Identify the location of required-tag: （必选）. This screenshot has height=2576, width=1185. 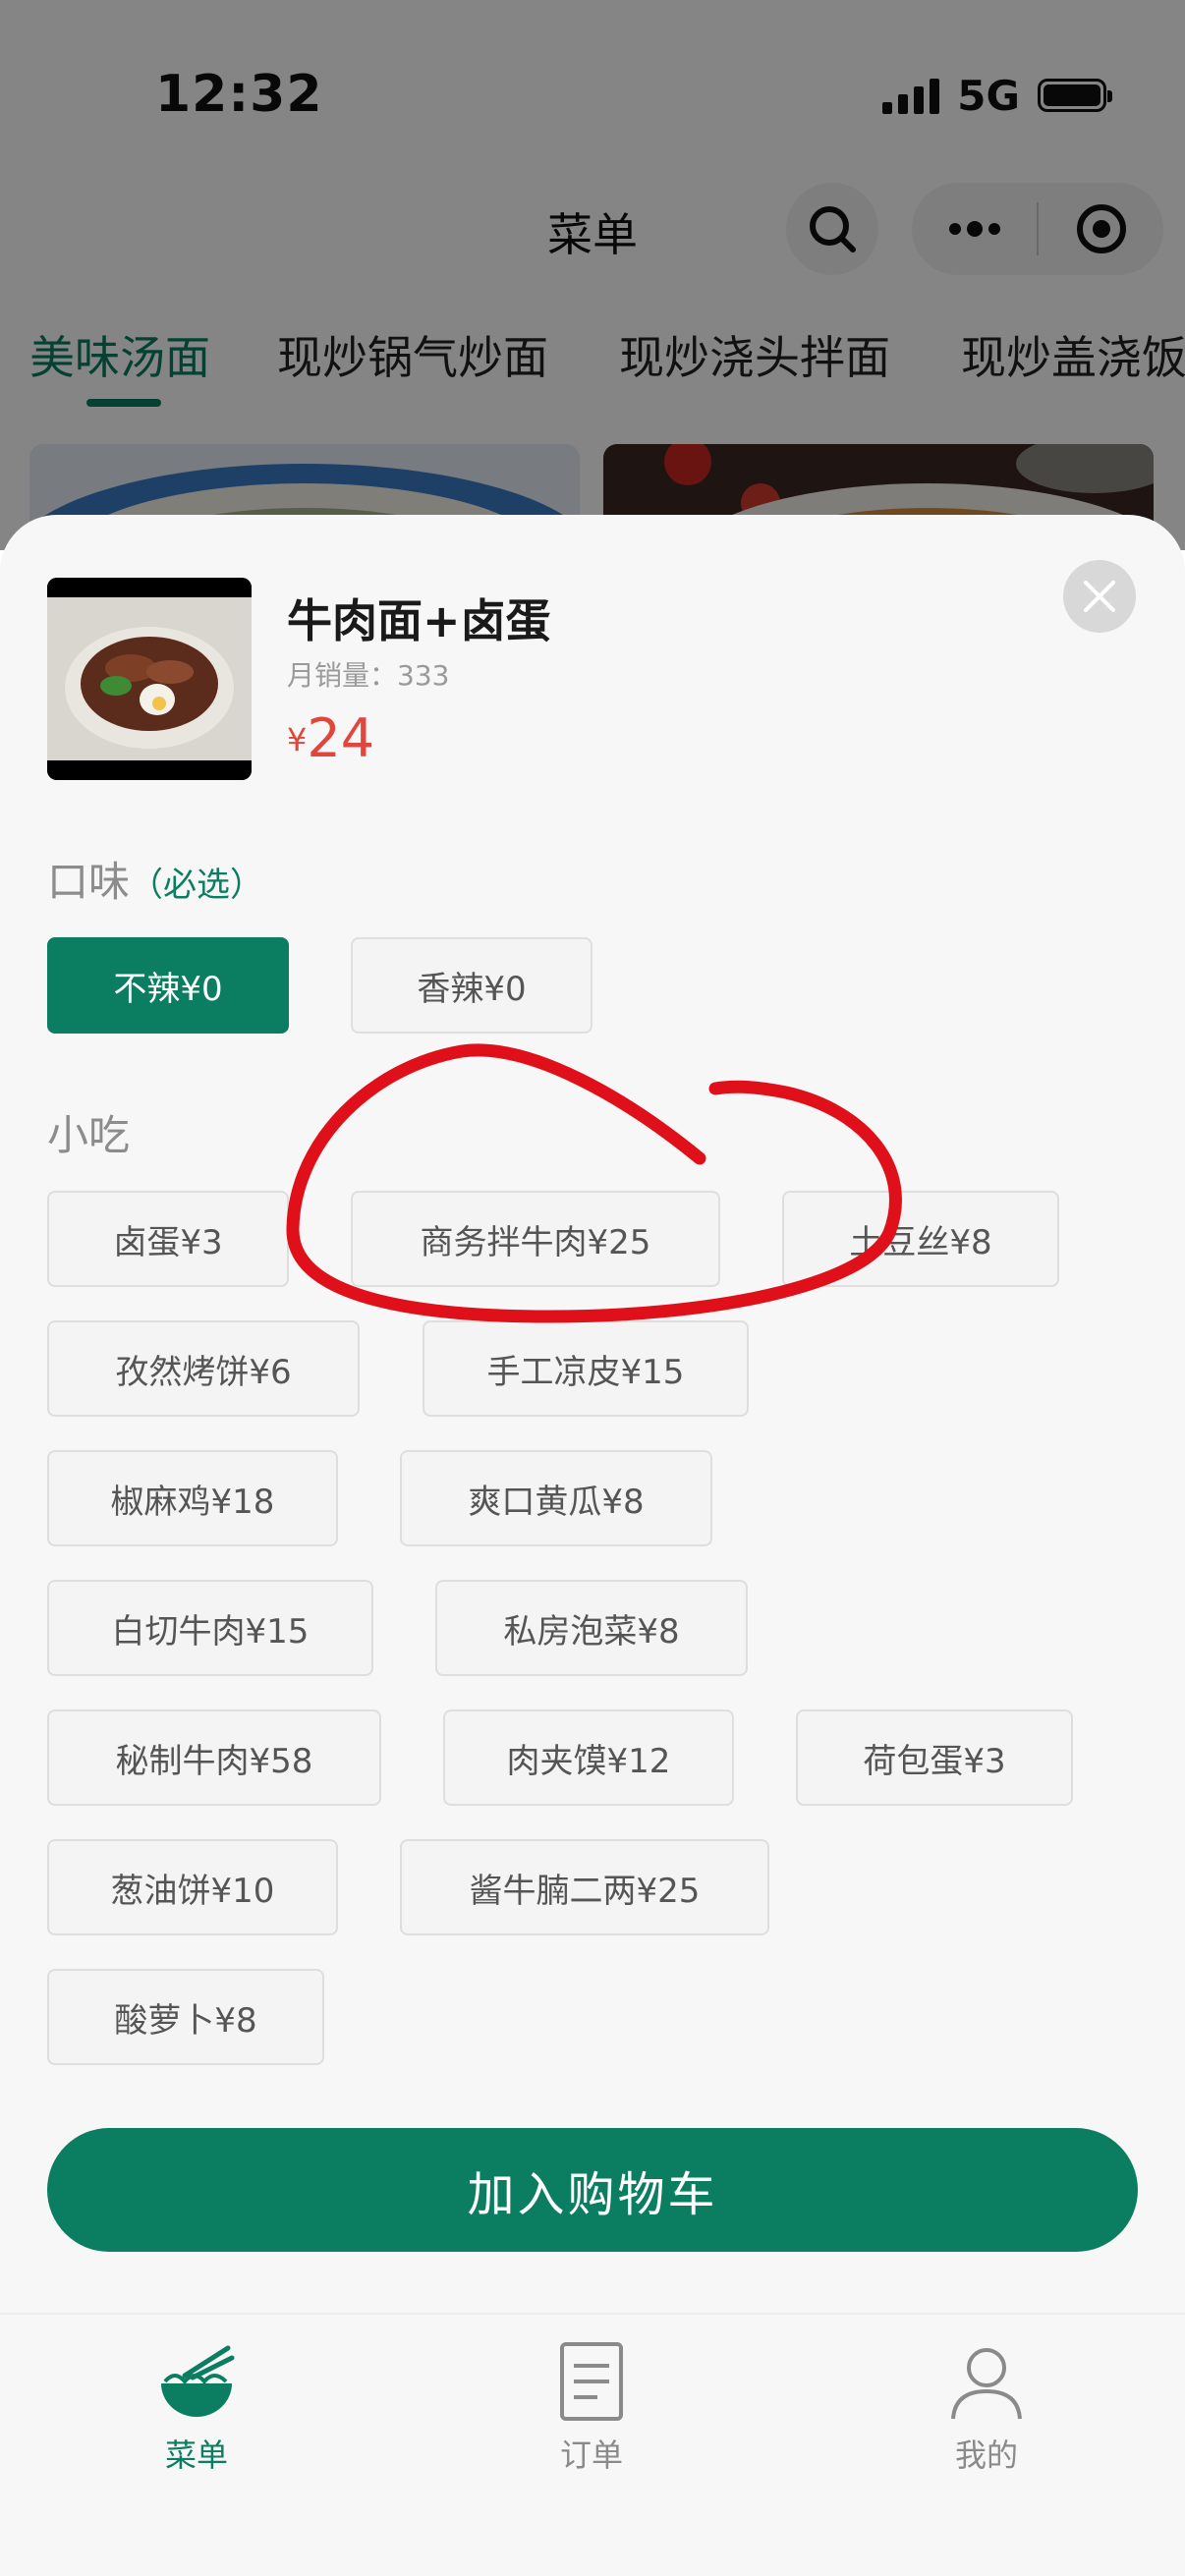
(197, 885).